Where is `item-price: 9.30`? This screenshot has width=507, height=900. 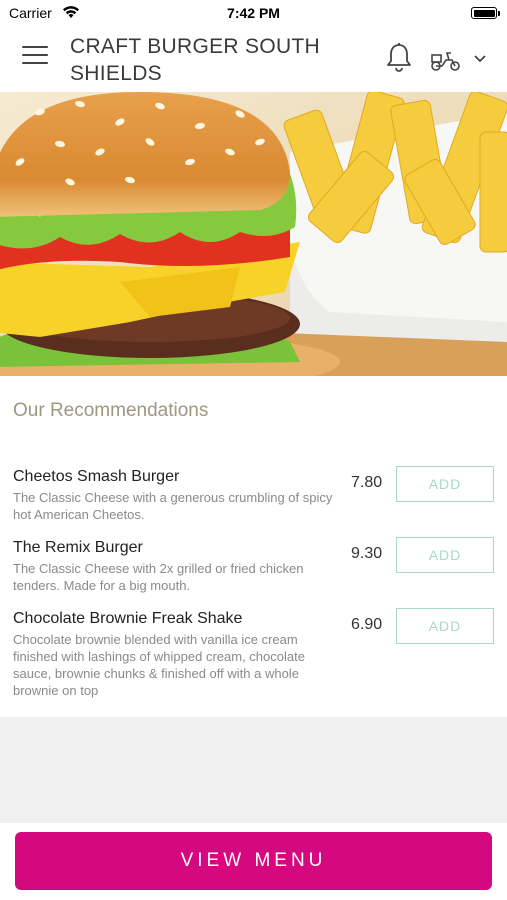 item-price: 9.30 is located at coordinates (367, 553).